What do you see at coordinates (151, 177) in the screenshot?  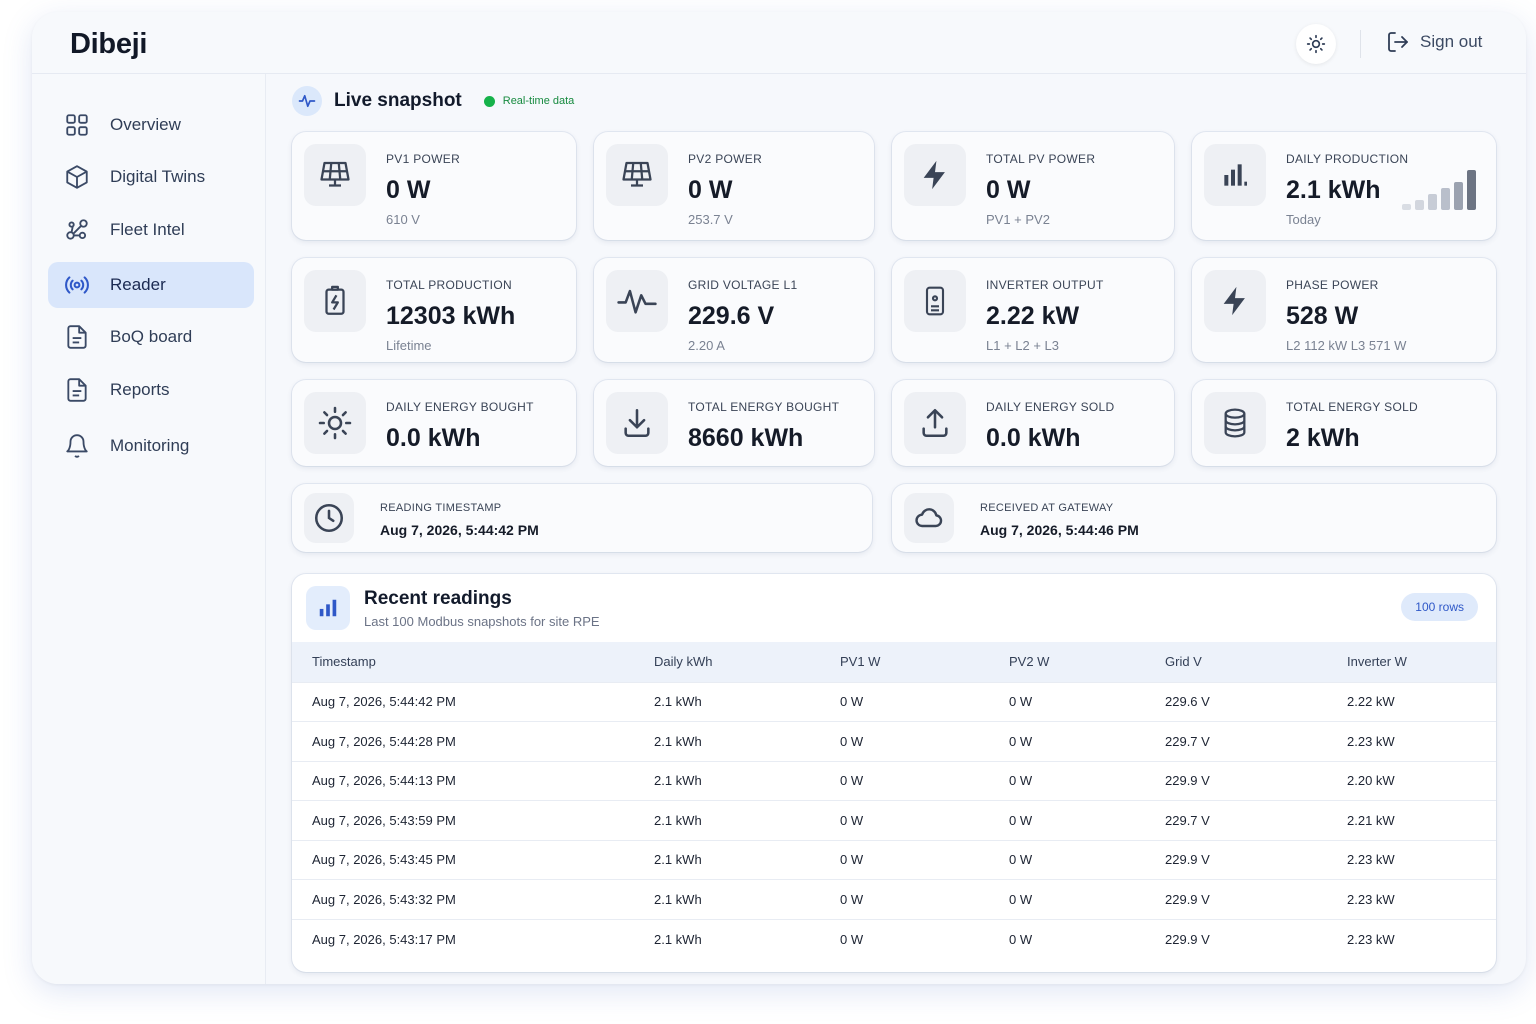 I see `sidebar-item-digital-twins: Digital Twins` at bounding box center [151, 177].